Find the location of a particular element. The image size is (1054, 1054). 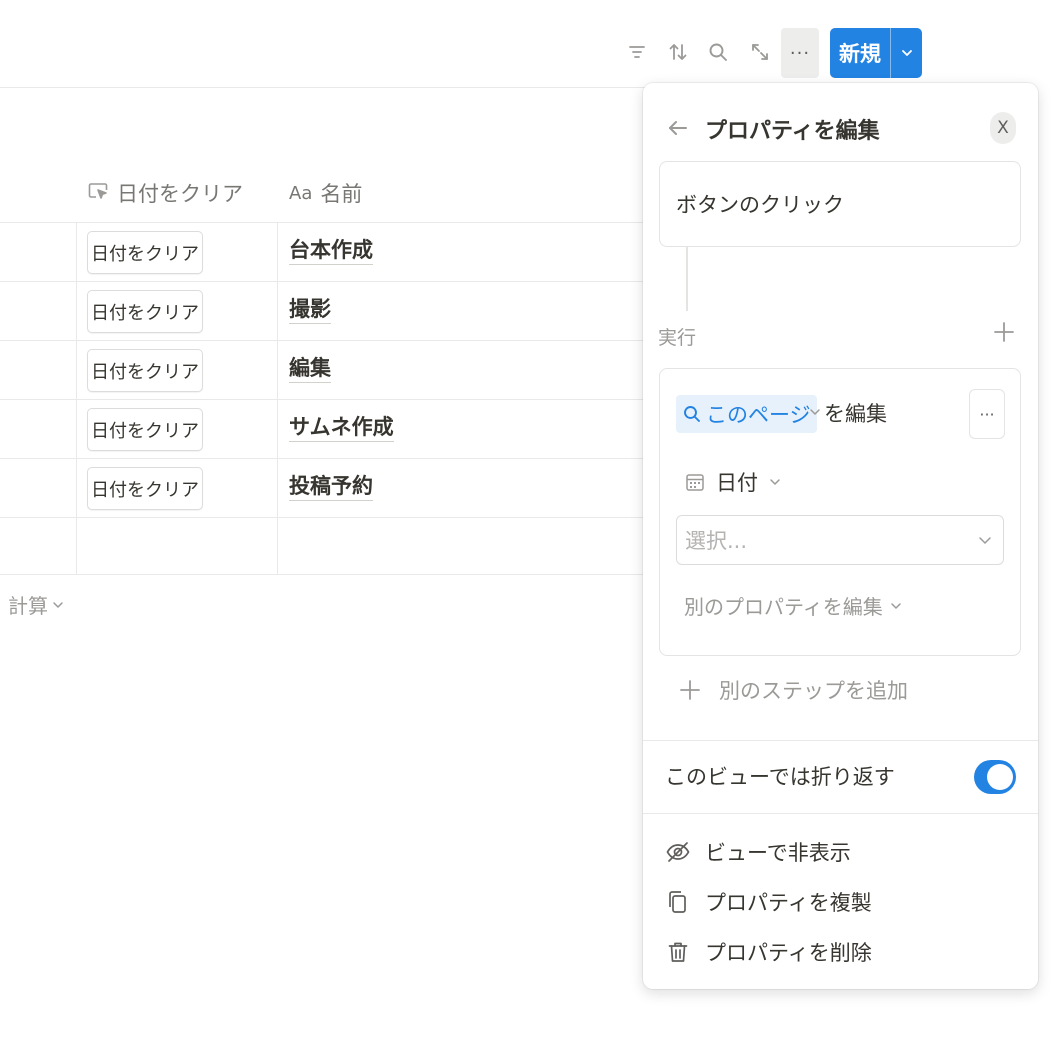

edit-other-property-button: 別のプロパティを編集 is located at coordinates (793, 605).